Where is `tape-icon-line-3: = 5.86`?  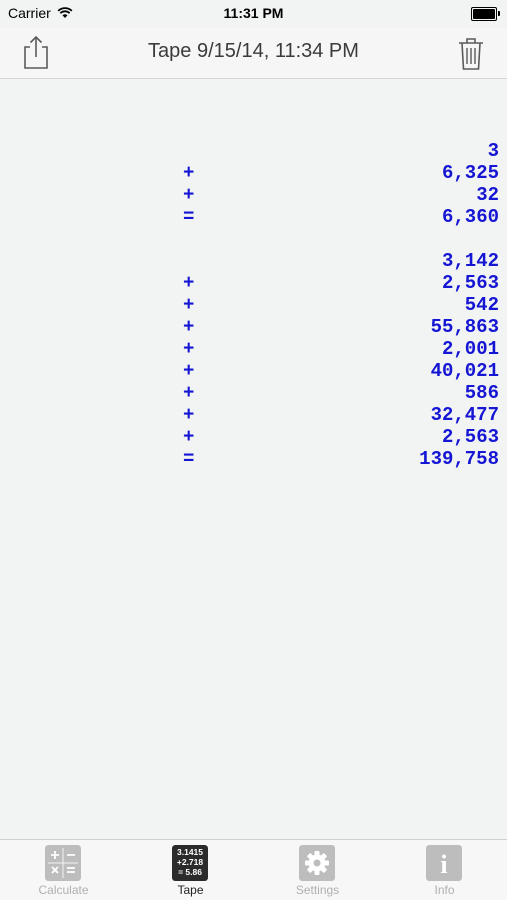
tape-icon-line-3: = 5.86 is located at coordinates (190, 872).